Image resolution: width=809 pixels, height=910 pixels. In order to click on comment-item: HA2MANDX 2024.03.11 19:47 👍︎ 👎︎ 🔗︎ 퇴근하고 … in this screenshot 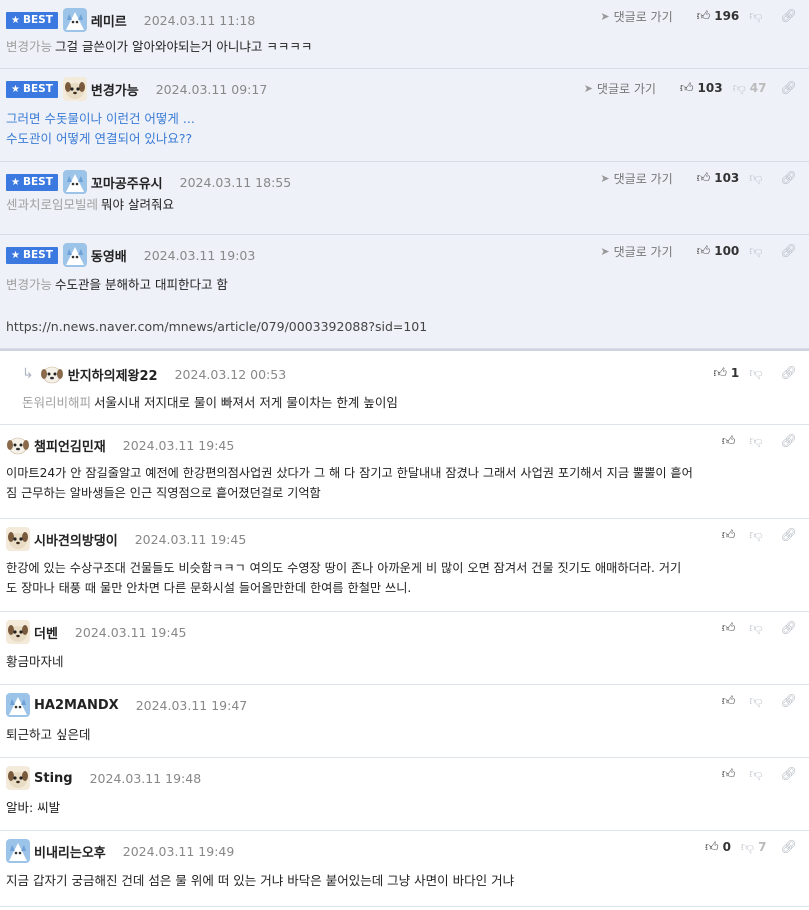, I will do `click(404, 721)`.